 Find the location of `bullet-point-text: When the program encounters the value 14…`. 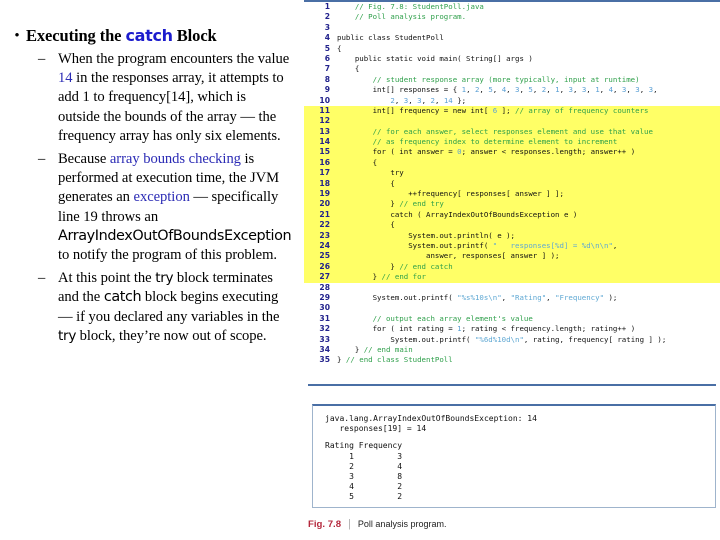

bullet-point-text: When the program encounters the value 14… is located at coordinates (174, 98).